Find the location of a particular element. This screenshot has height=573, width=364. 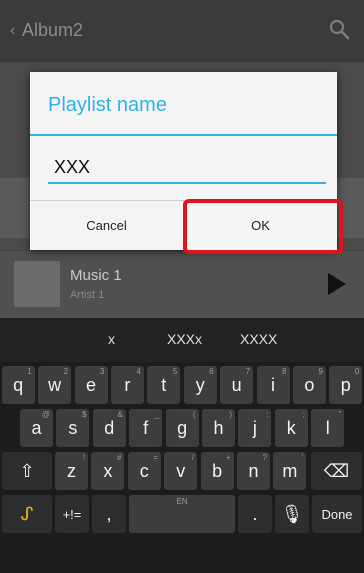

key-g-label: g is located at coordinates (182, 427).